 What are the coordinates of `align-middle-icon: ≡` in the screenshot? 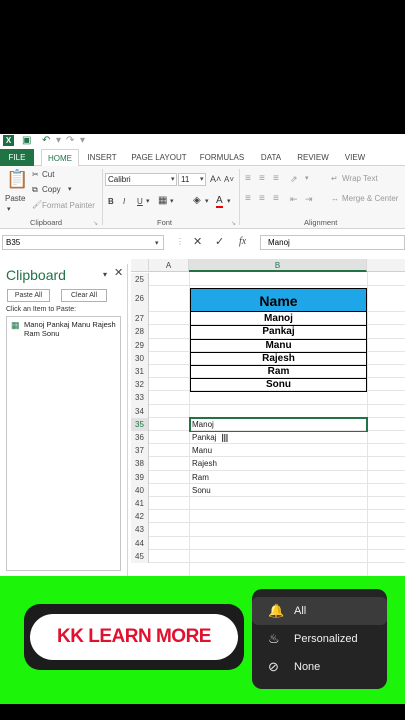 It's located at (262, 179).